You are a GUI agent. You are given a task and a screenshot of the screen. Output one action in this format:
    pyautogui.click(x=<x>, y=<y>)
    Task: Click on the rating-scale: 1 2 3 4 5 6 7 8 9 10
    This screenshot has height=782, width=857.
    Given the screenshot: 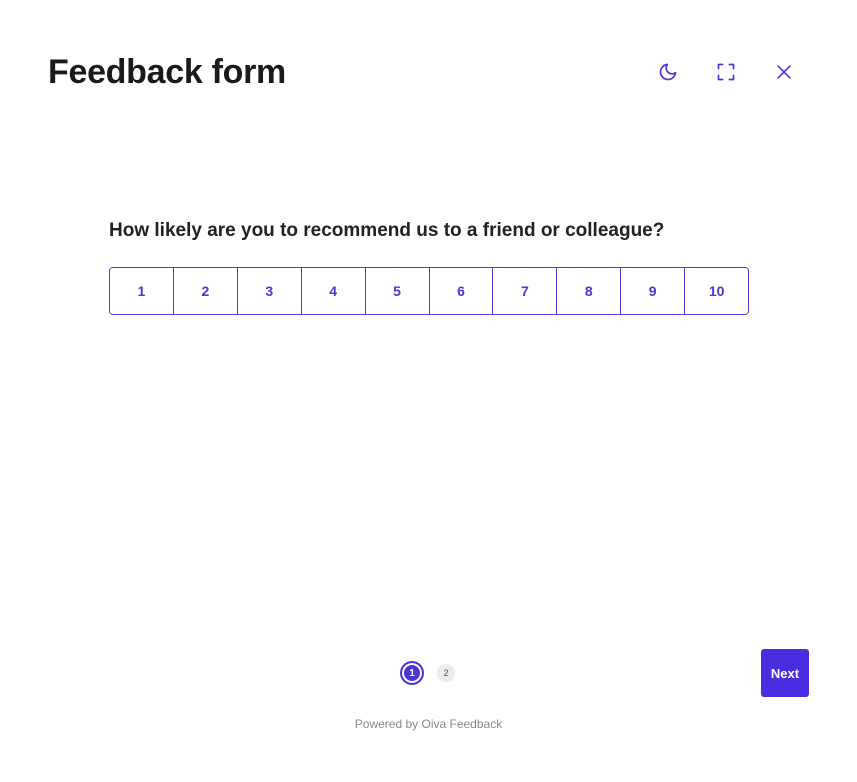 What is the action you would take?
    pyautogui.click(x=429, y=291)
    